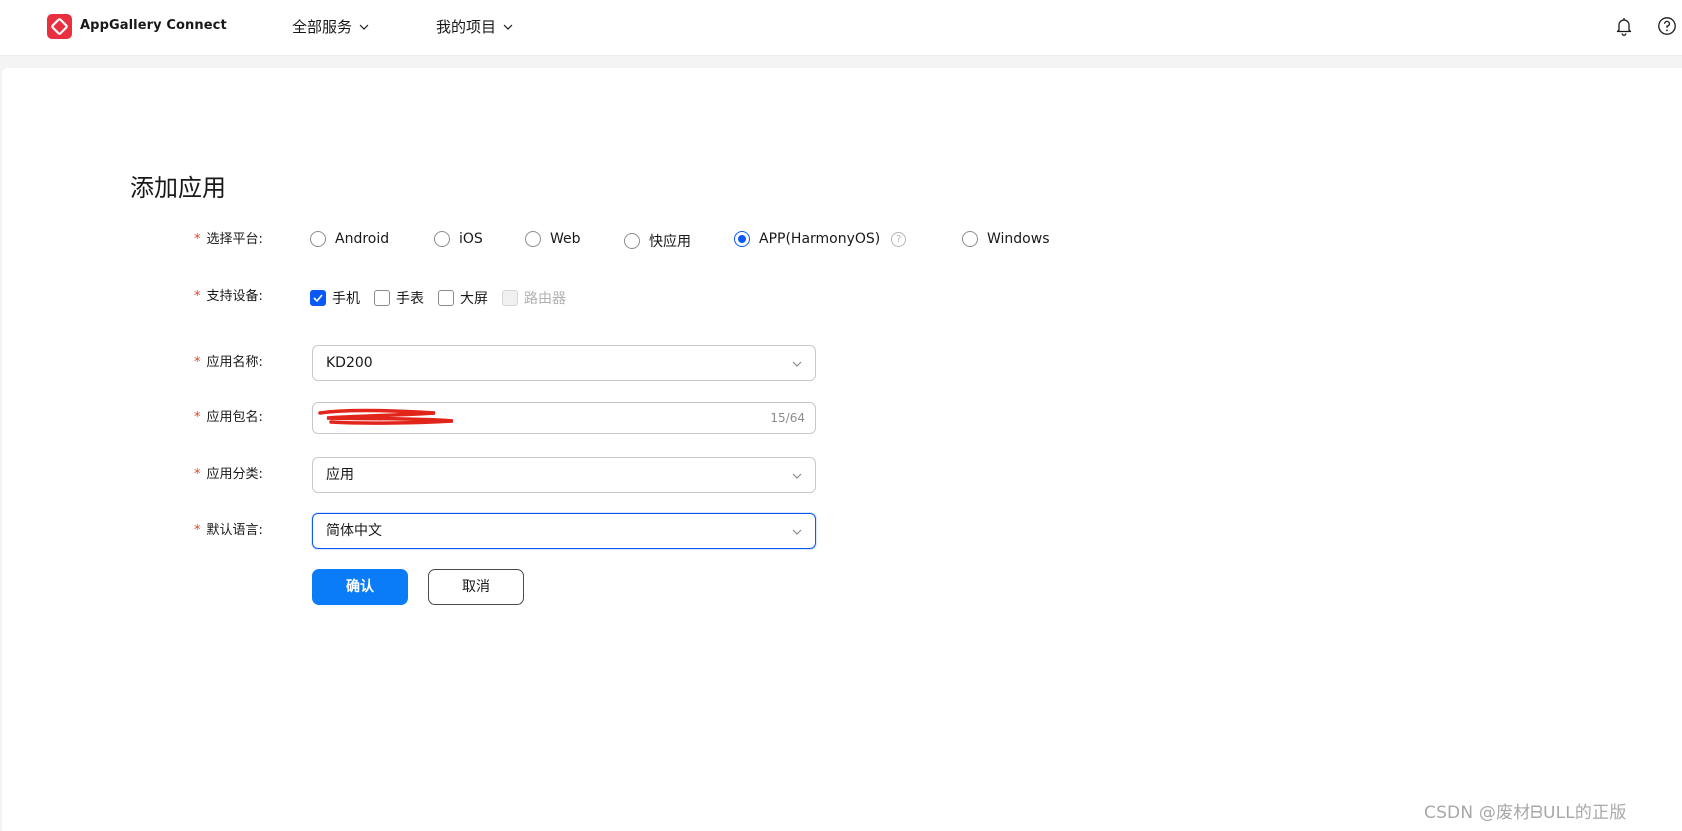  Describe the element at coordinates (670, 242) in the screenshot. I see `platform-option-label: 快应用` at that location.